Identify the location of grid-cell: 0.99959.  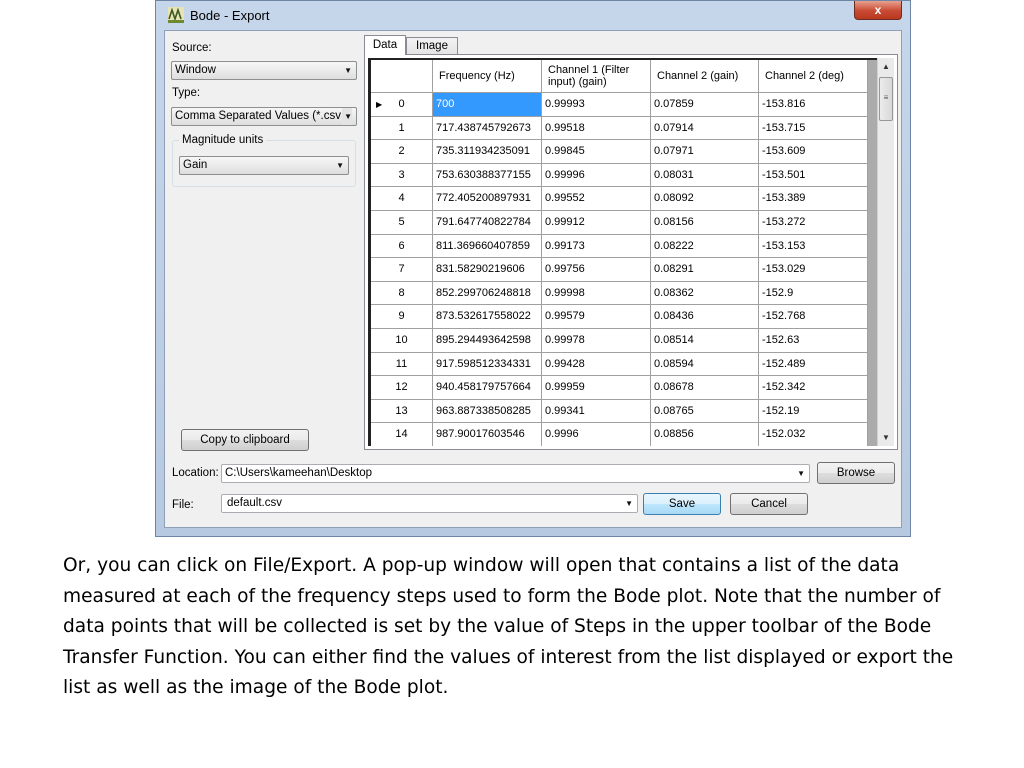
(596, 388).